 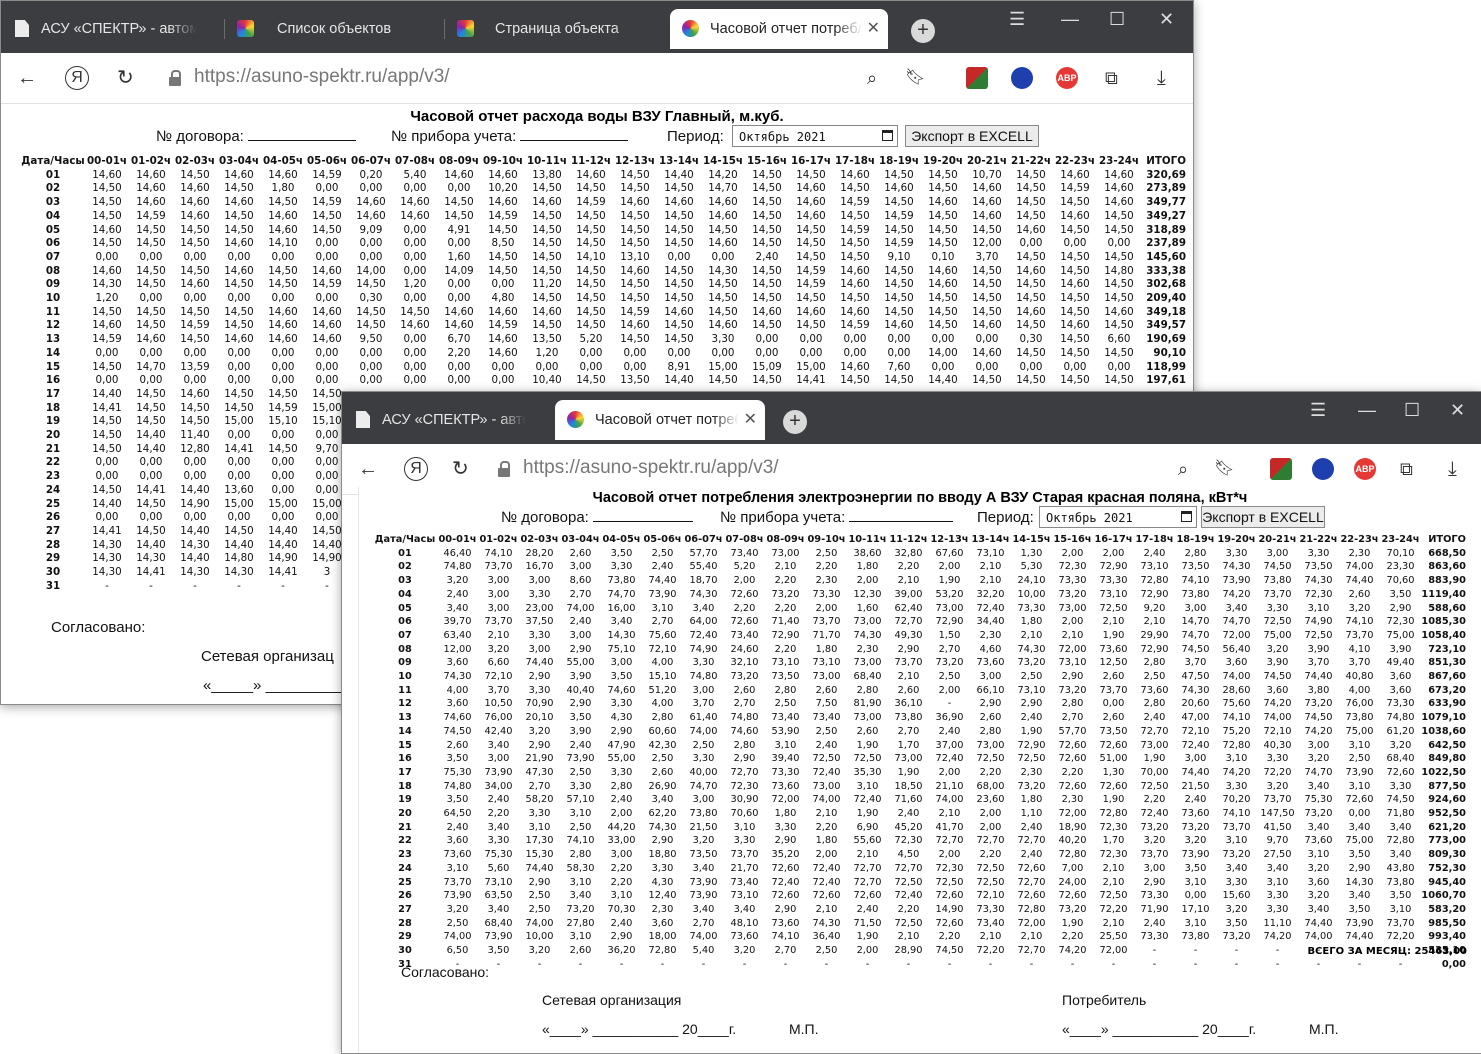 I want to click on hour-value-cell: 72,80, so click(x=1236, y=745).